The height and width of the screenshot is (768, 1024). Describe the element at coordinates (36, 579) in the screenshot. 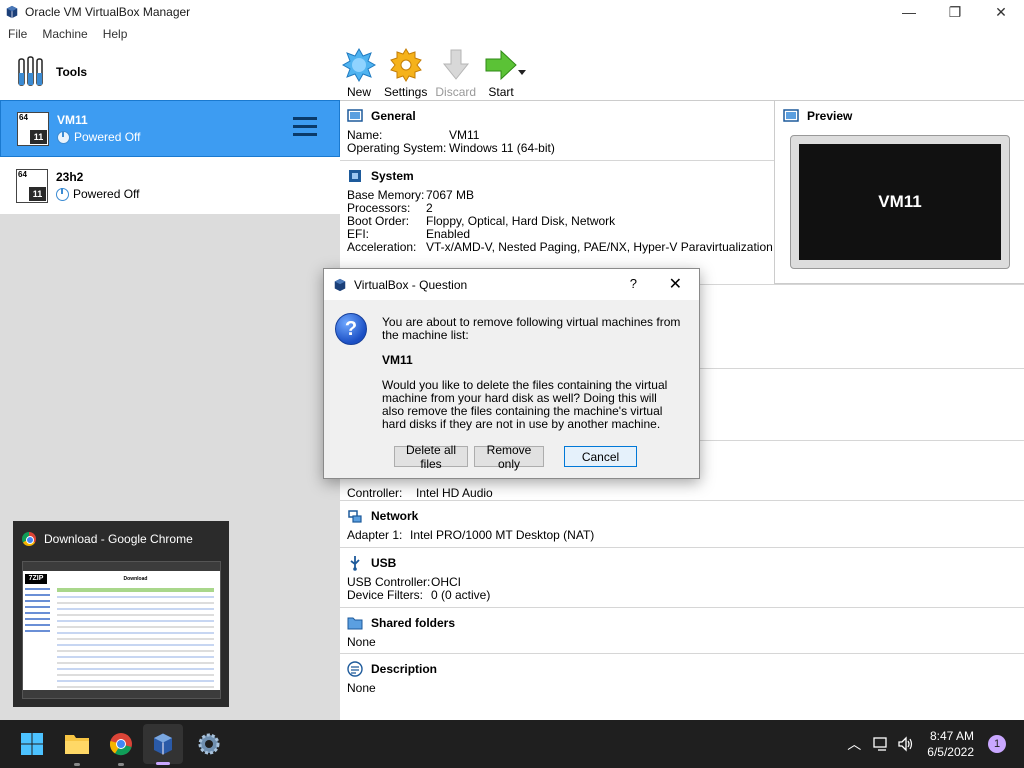

I see `7zip-logo-icon: 7ZIP` at that location.